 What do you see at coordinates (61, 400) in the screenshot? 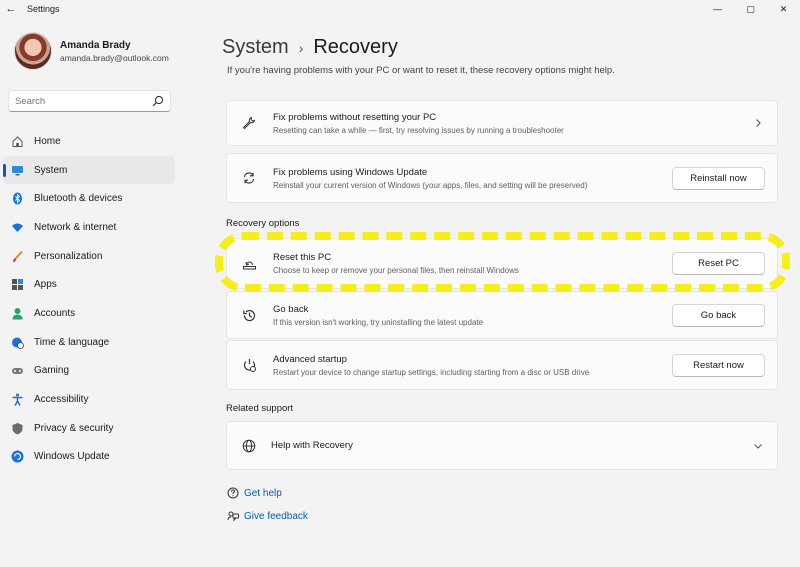
I see `sidebar-item-label: Accessibility` at bounding box center [61, 400].